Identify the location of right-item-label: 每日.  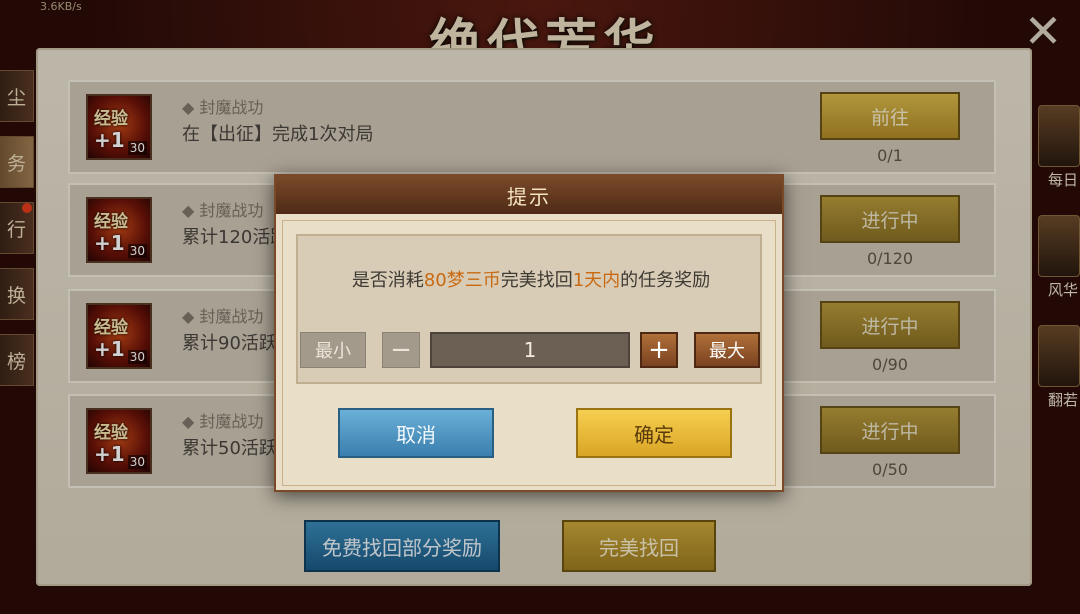
(1062, 180).